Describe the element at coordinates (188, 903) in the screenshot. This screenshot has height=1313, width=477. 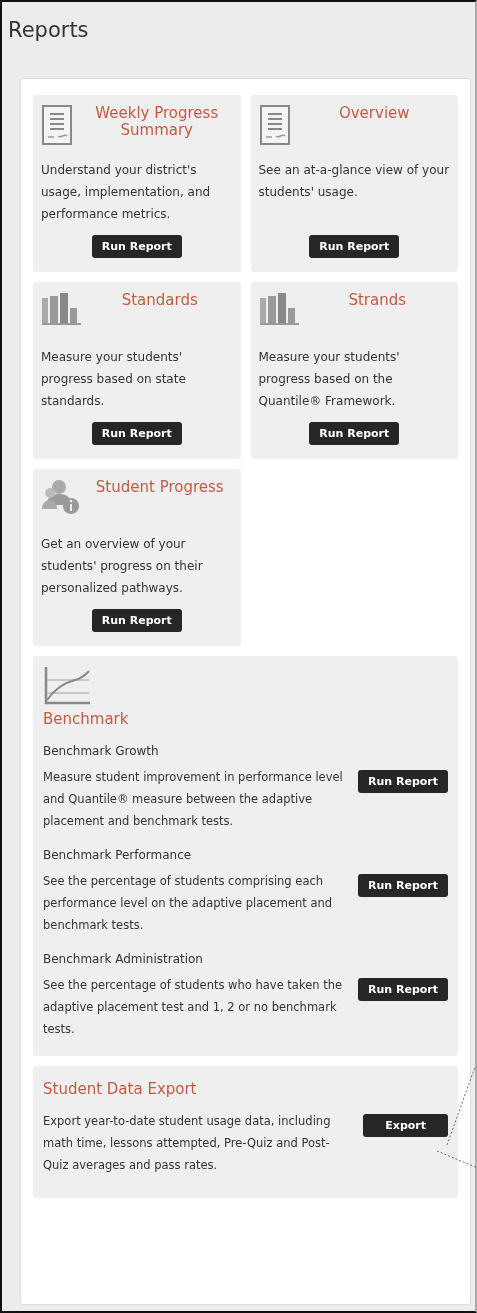
I see `benchmark-description: See the percentage of students comprising each performance level on the adaptive placement and benchmark tests.` at that location.